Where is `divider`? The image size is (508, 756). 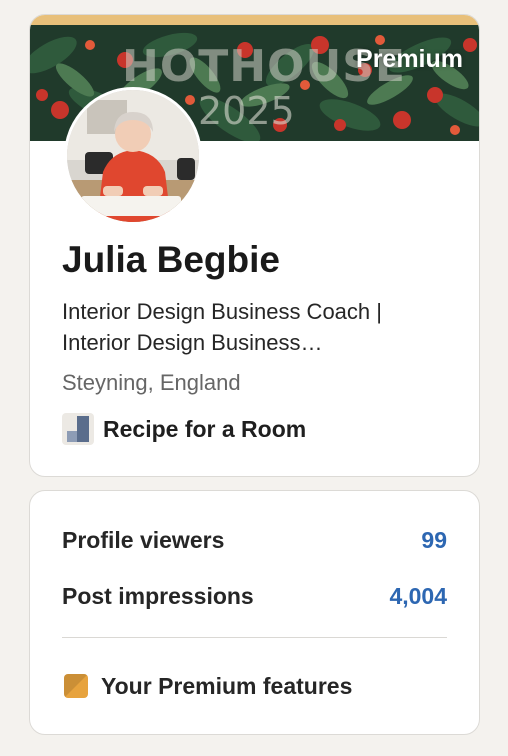 divider is located at coordinates (254, 637).